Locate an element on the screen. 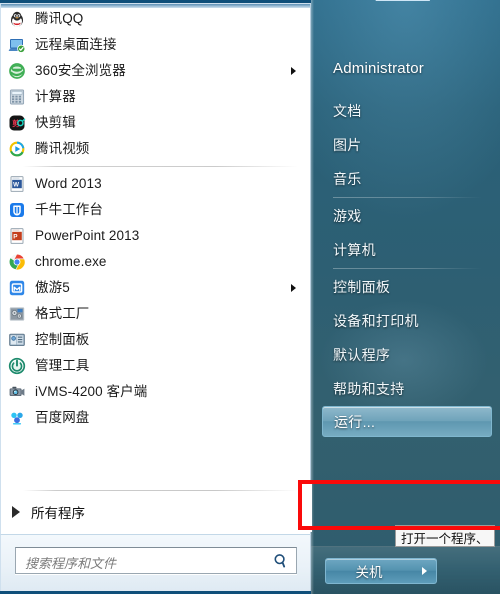 The width and height of the screenshot is (500, 594). chrome-icon is located at coordinates (17, 262).